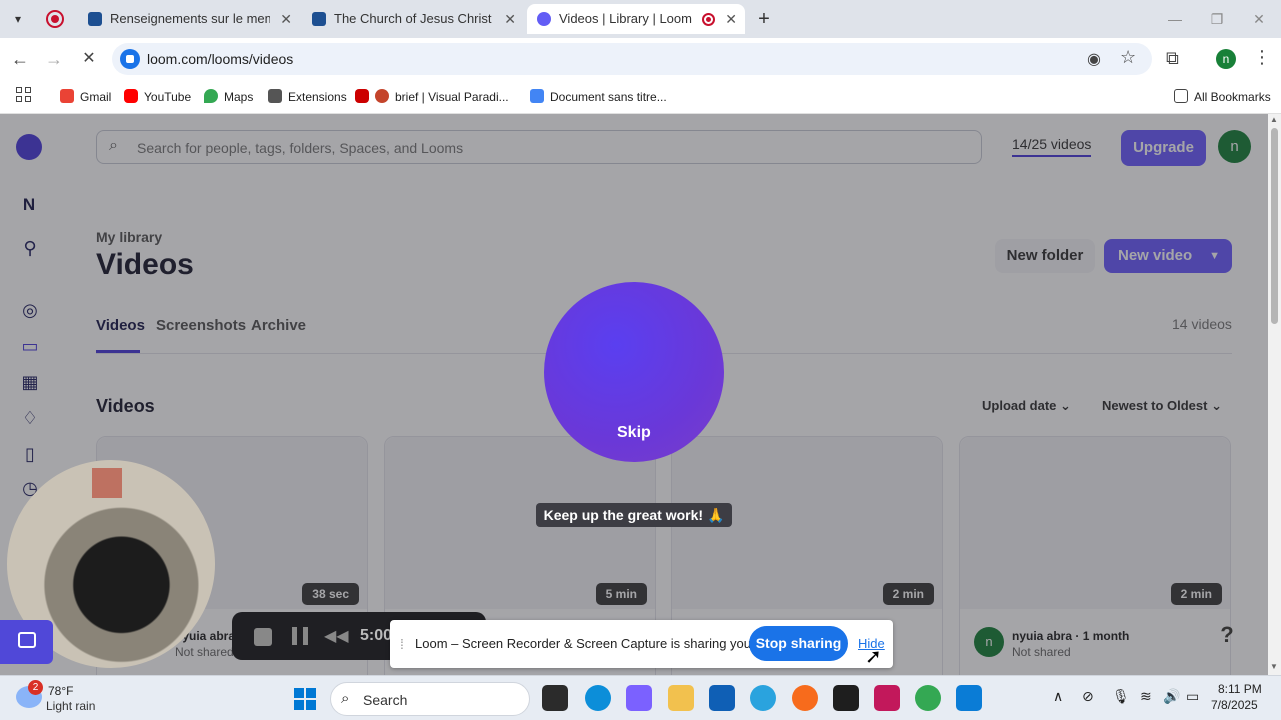 This screenshot has width=1281, height=720. I want to click on tab-search-chevron-icon: ▾, so click(18, 19).